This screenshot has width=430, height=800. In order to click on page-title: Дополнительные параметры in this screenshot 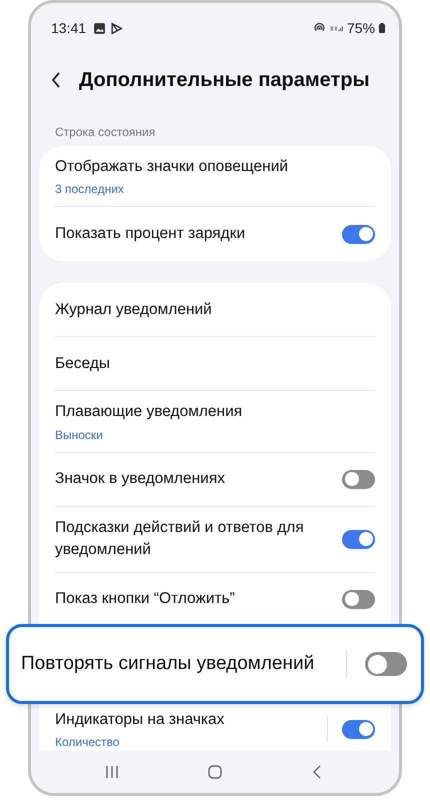, I will do `click(224, 80)`.